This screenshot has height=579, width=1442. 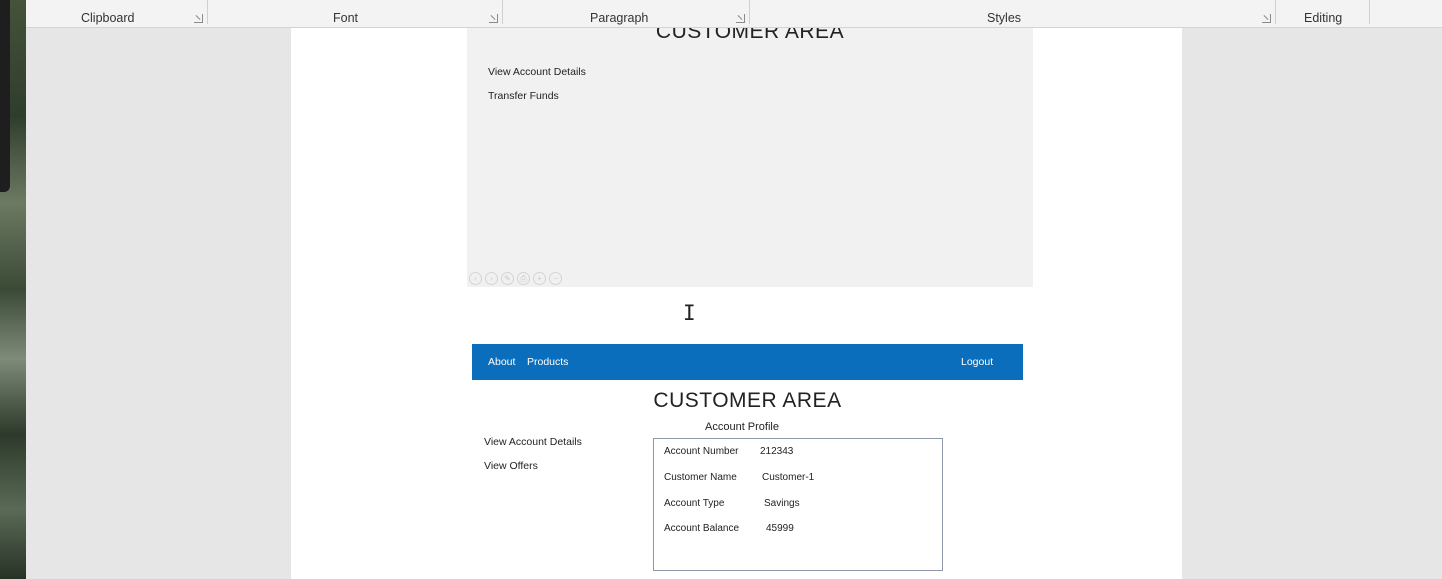 I want to click on profile-row-customer-name: Customer Name Customer-1, so click(x=739, y=477).